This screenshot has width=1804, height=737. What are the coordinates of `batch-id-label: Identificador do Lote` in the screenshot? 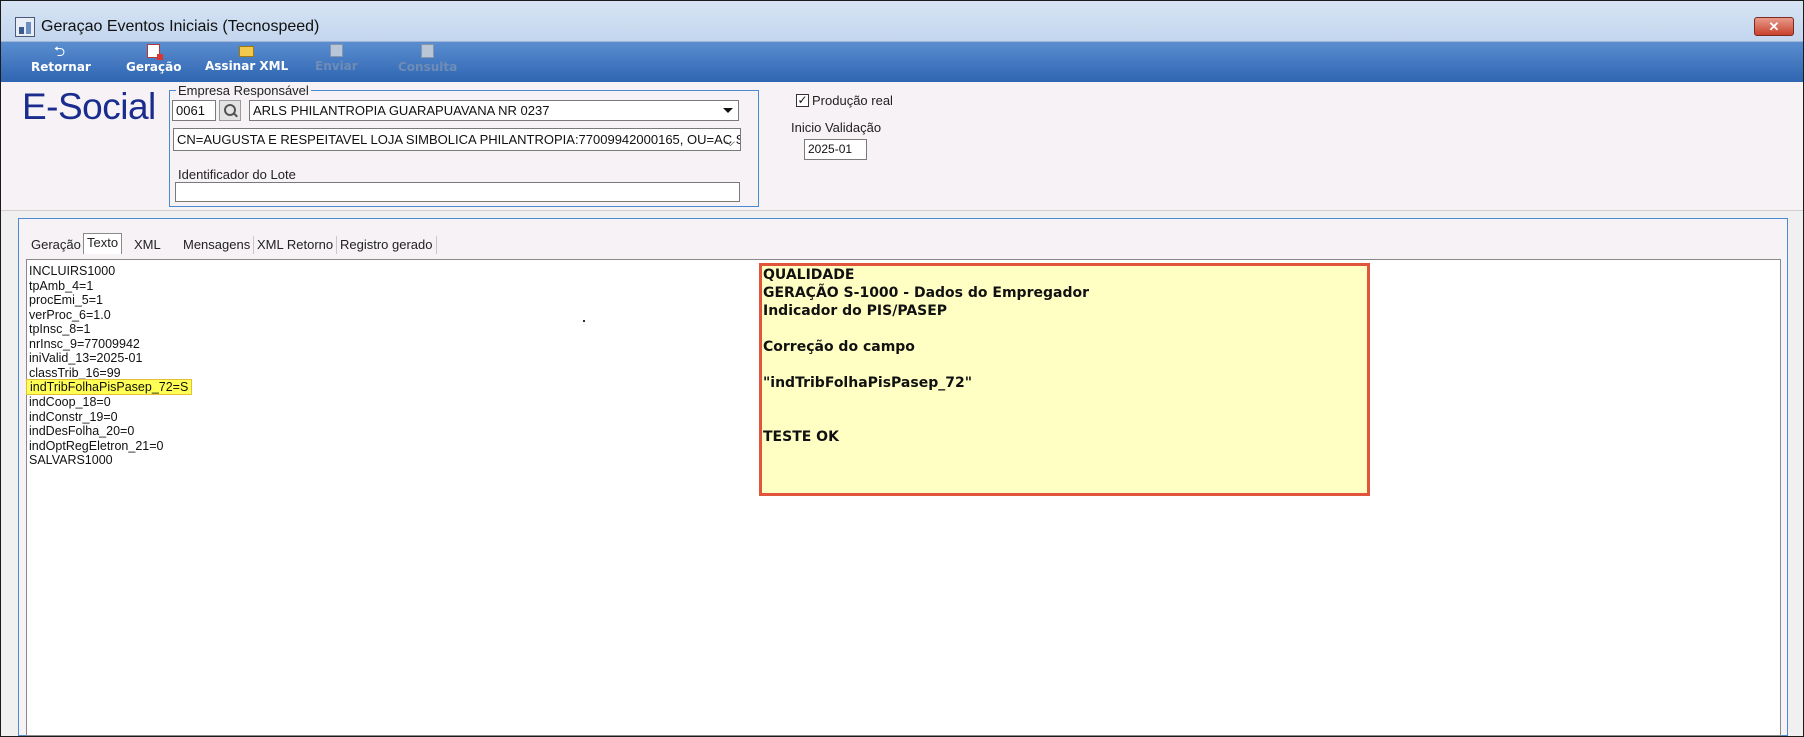 It's located at (237, 174).